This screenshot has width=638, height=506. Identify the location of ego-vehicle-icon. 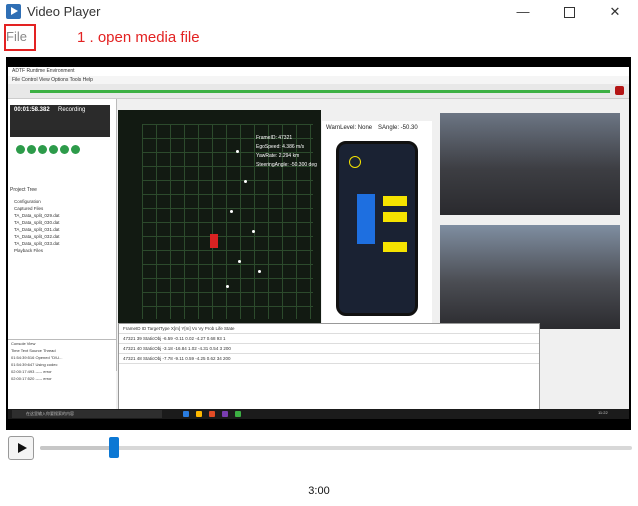
(214, 241).